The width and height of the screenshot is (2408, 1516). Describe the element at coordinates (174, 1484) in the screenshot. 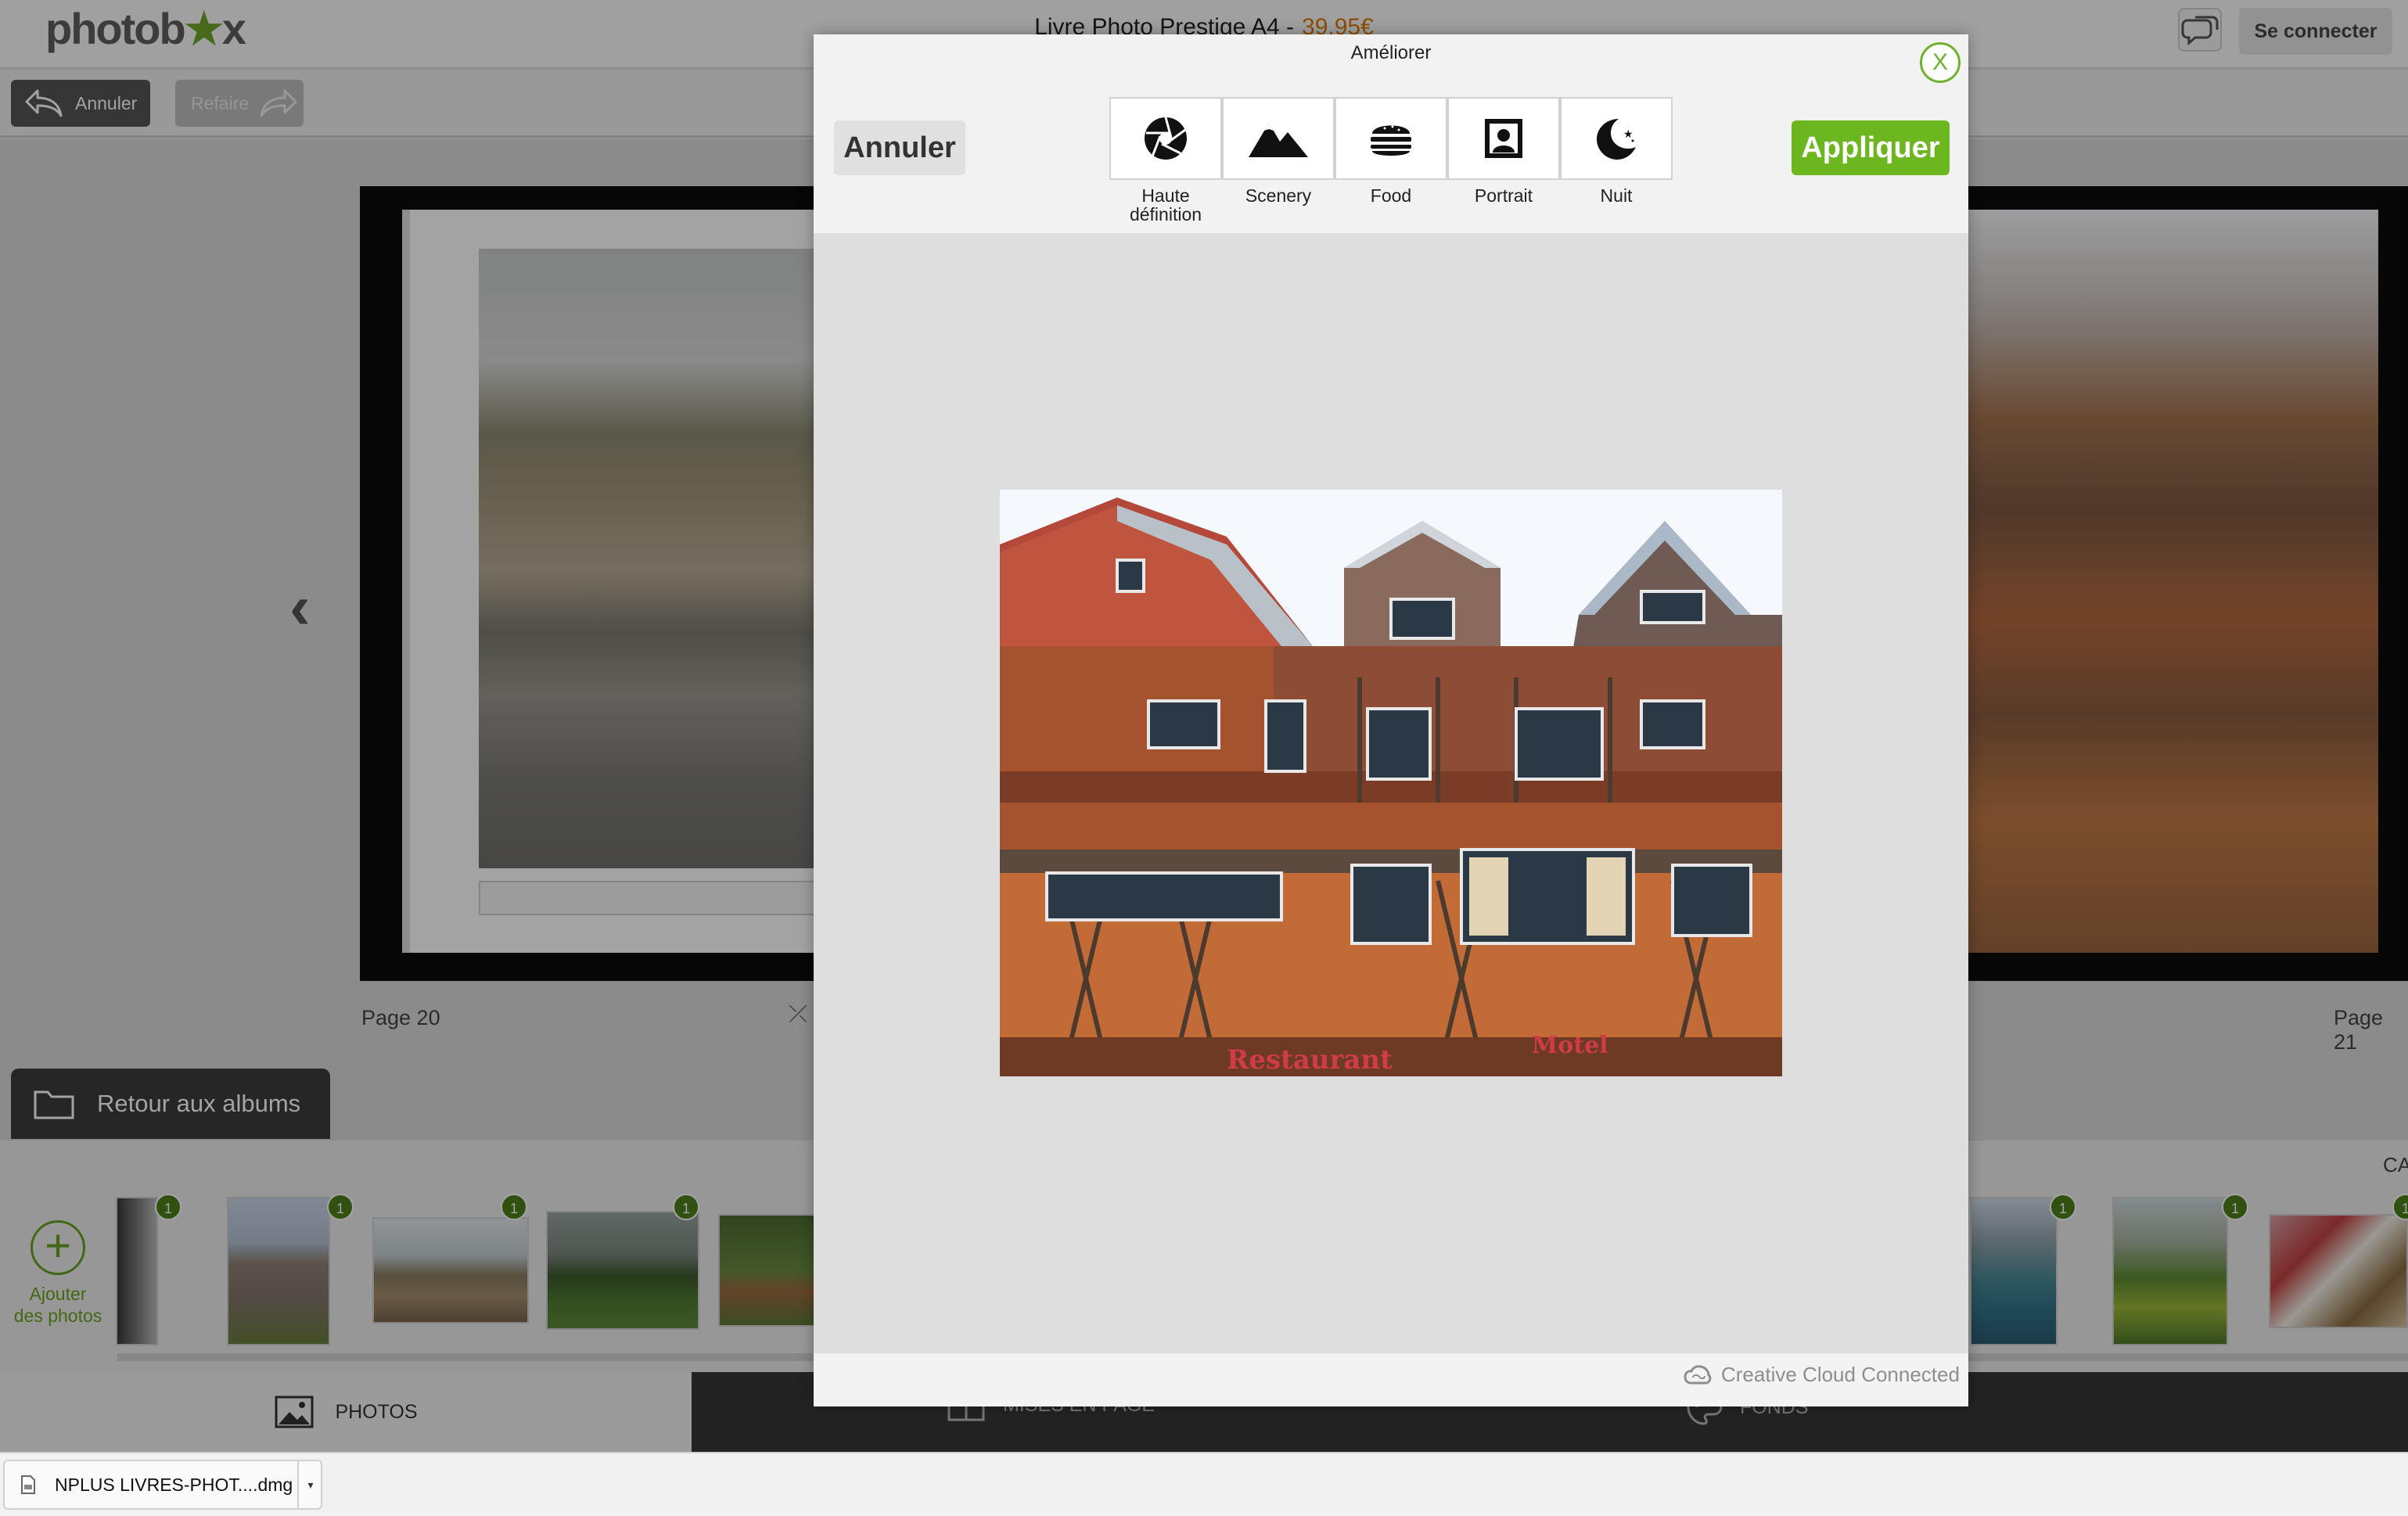

I see `download-file-name: NPLUS LIVRES-PHOT....dmg` at that location.